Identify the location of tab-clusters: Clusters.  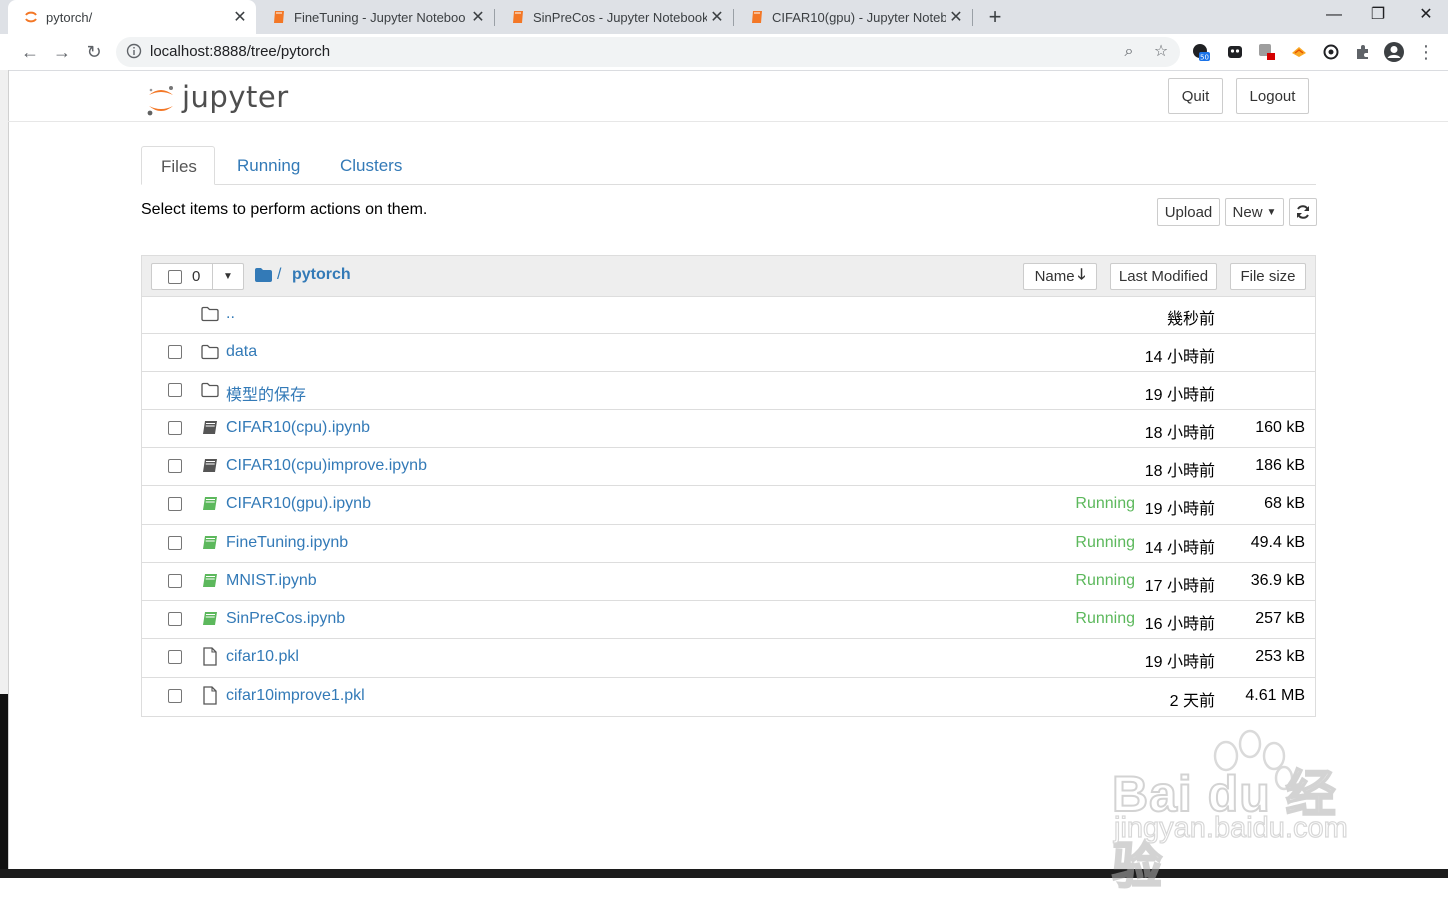
(371, 165).